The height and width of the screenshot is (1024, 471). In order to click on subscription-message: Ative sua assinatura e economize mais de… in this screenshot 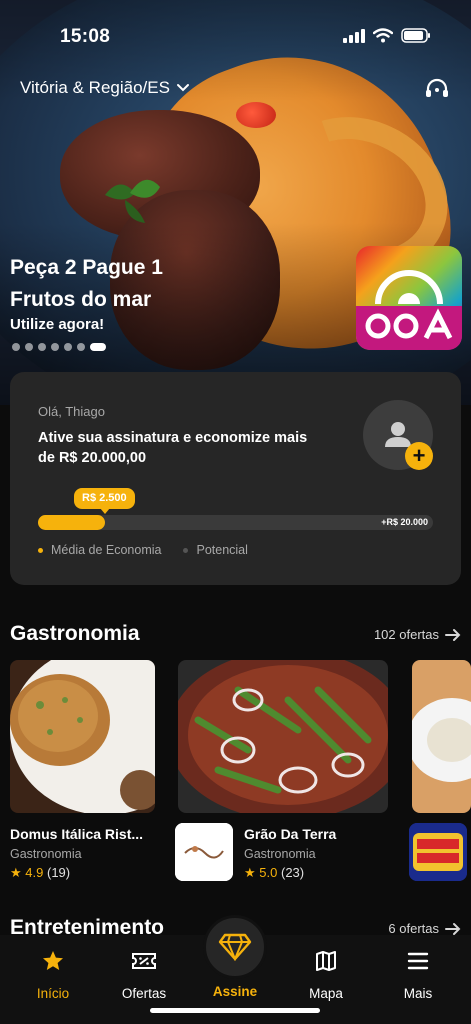, I will do `click(173, 448)`.